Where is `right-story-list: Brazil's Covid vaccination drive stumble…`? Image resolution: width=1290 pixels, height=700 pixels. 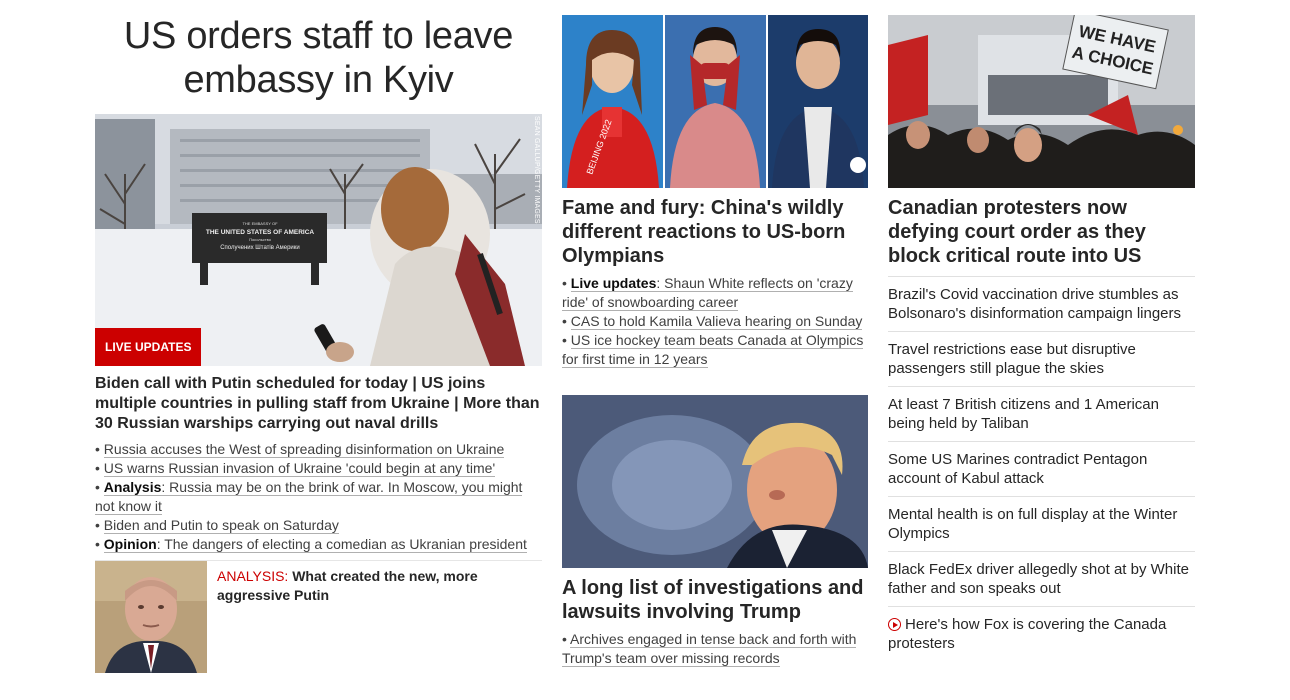
right-story-list: Brazil's Covid vaccination drive stumble… is located at coordinates (1041, 468).